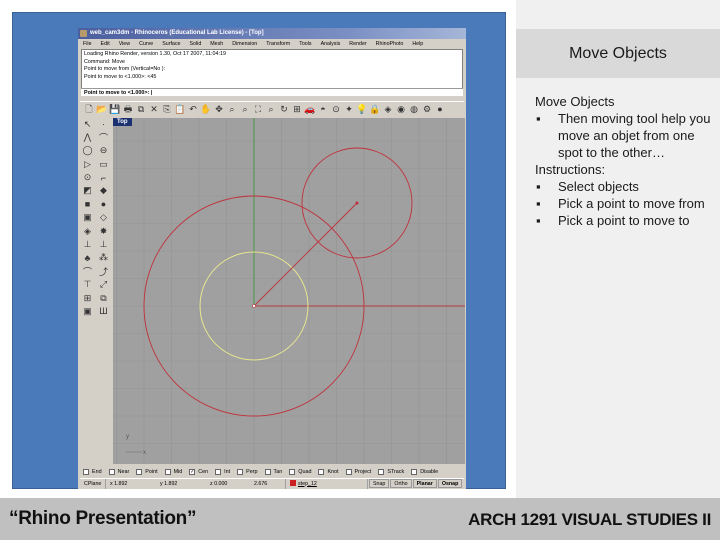  What do you see at coordinates (122, 122) in the screenshot?
I see `viewport-title-tab: Top` at bounding box center [122, 122].